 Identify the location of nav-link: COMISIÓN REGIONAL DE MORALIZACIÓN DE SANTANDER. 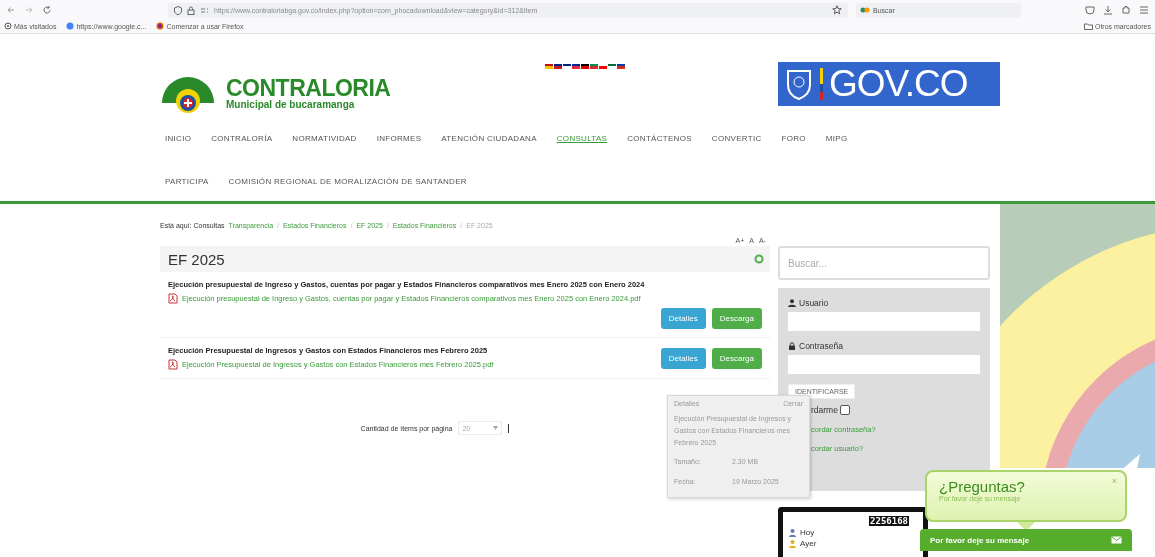
(347, 181).